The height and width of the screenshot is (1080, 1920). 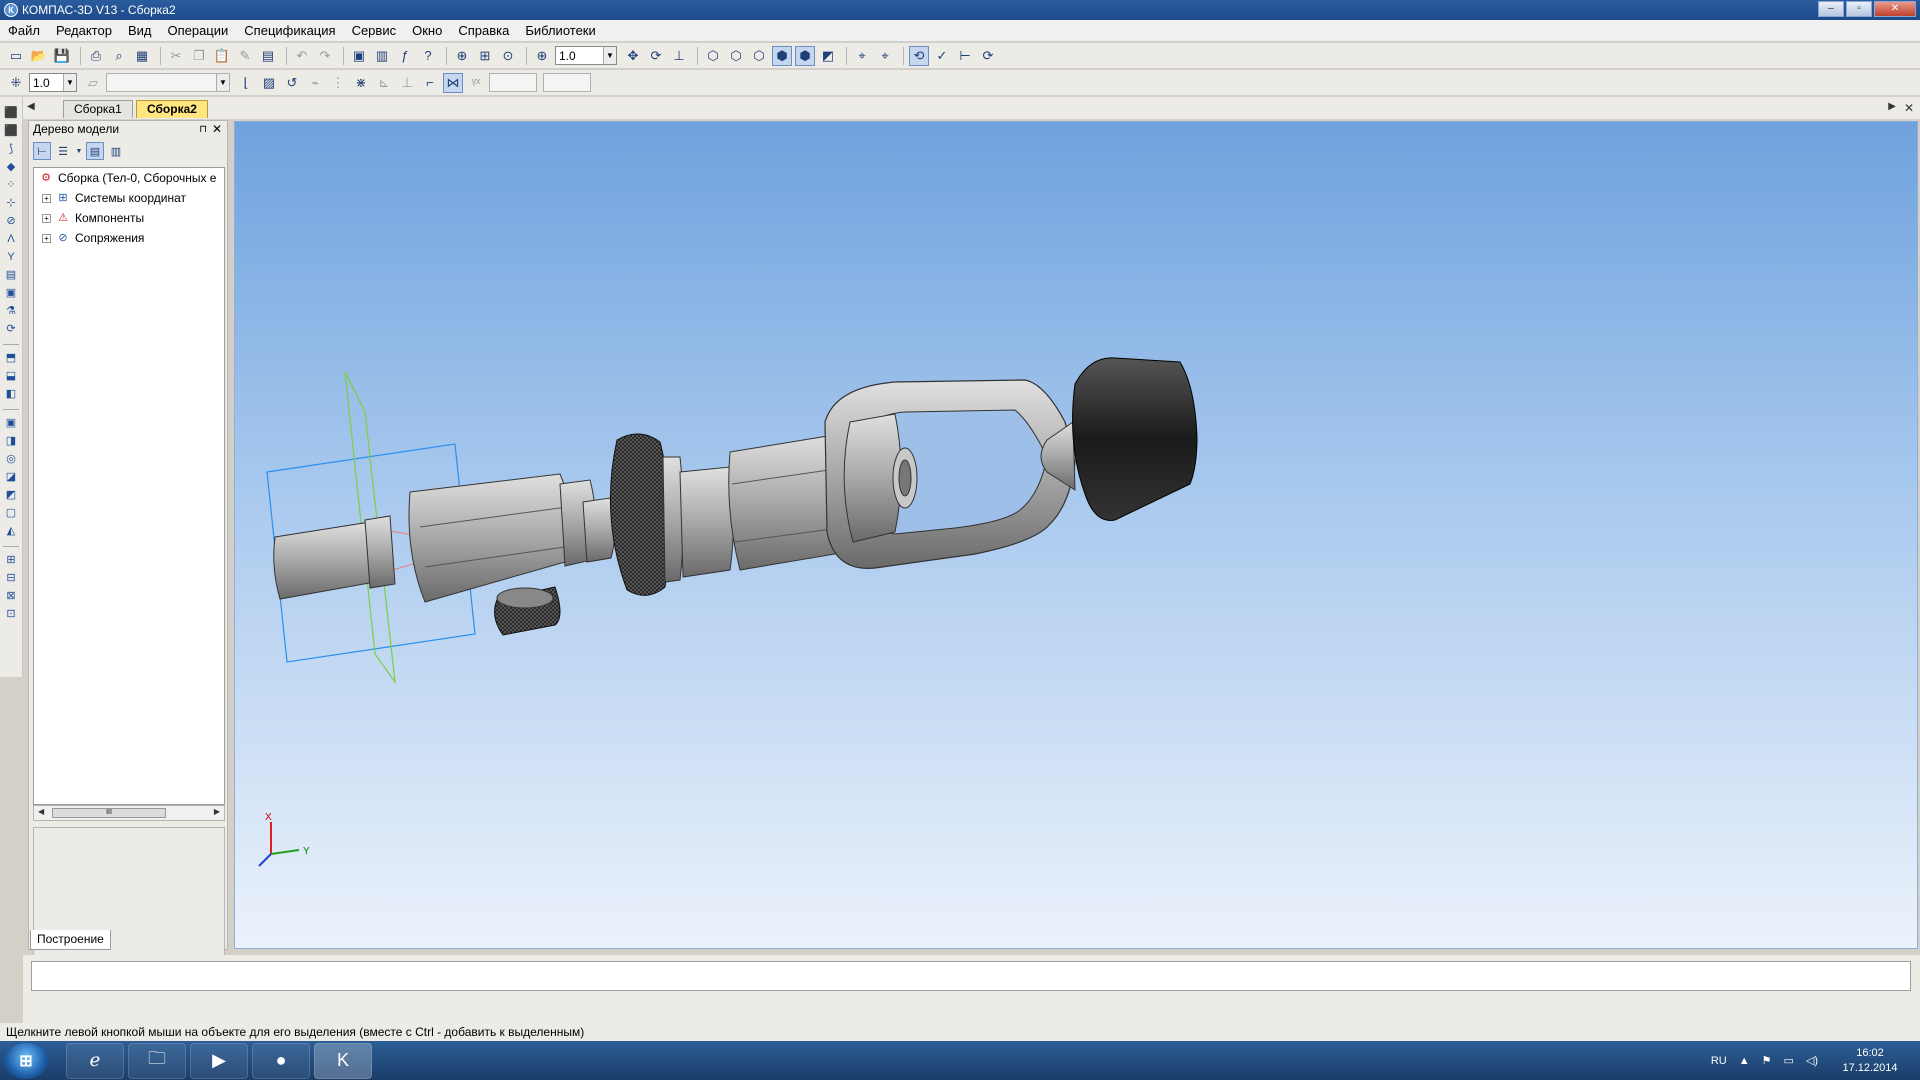 What do you see at coordinates (129, 238) in the screenshot?
I see `tree-item-mates: + ⊘ Сопряжения` at bounding box center [129, 238].